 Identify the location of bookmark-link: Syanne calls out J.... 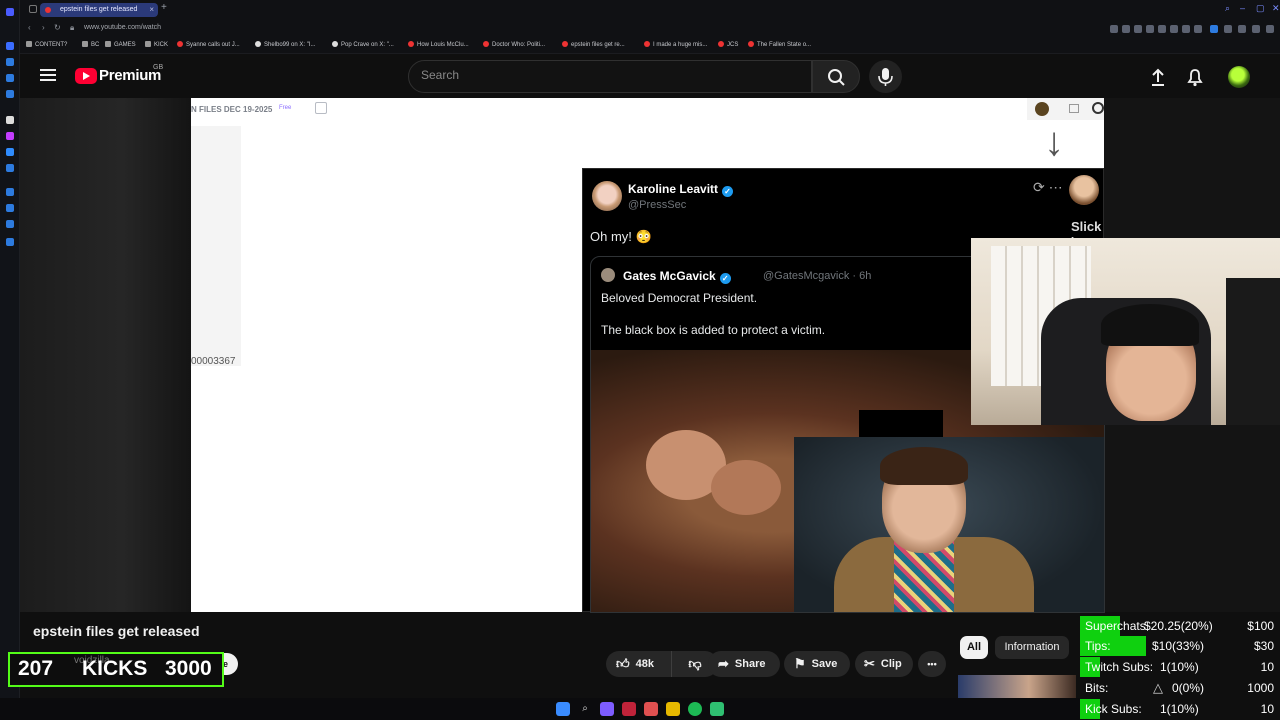
(208, 44).